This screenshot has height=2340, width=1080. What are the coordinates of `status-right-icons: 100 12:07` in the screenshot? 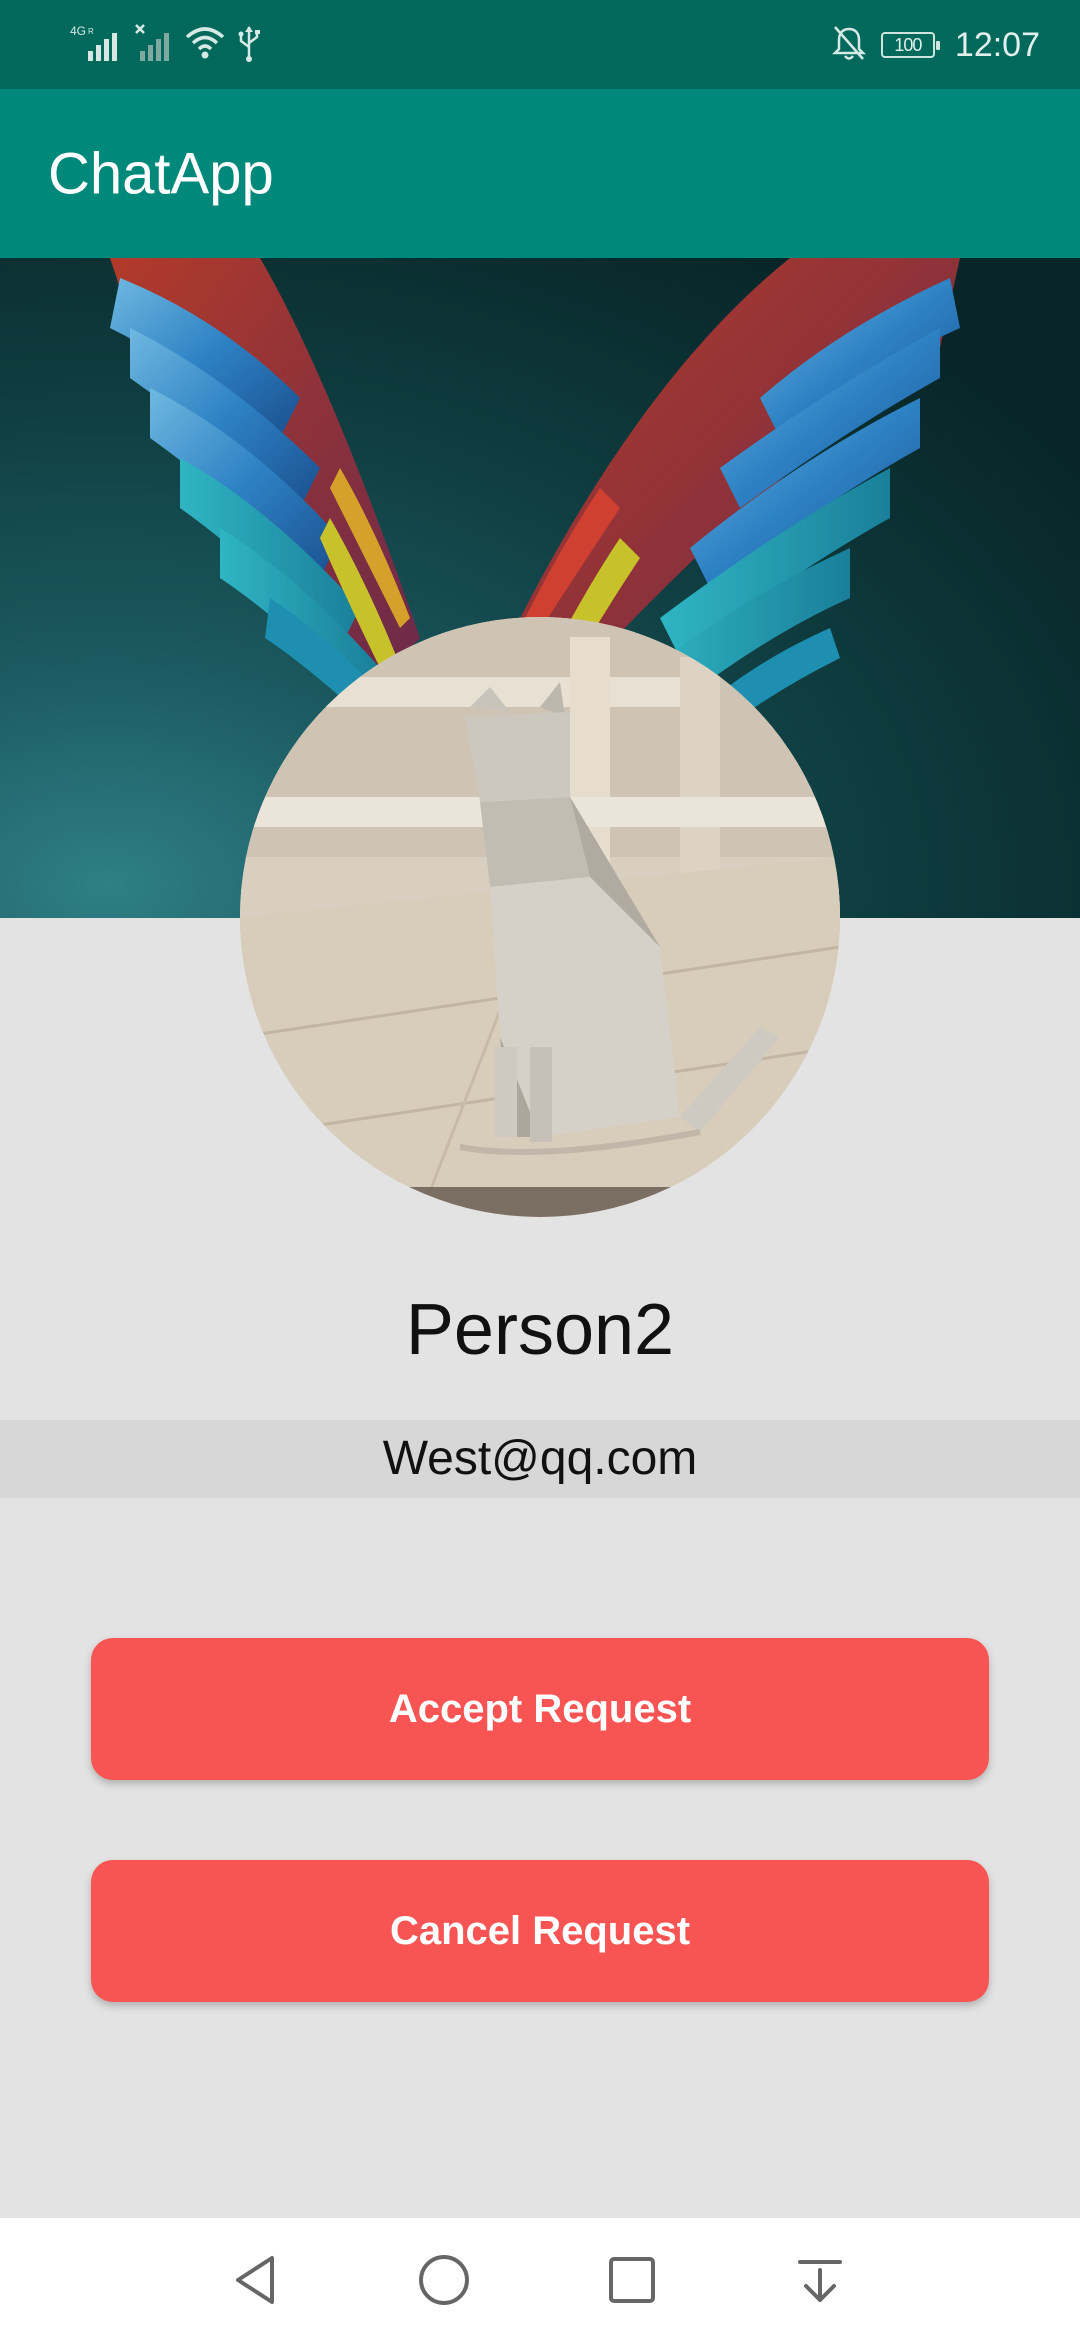 It's located at (935, 45).